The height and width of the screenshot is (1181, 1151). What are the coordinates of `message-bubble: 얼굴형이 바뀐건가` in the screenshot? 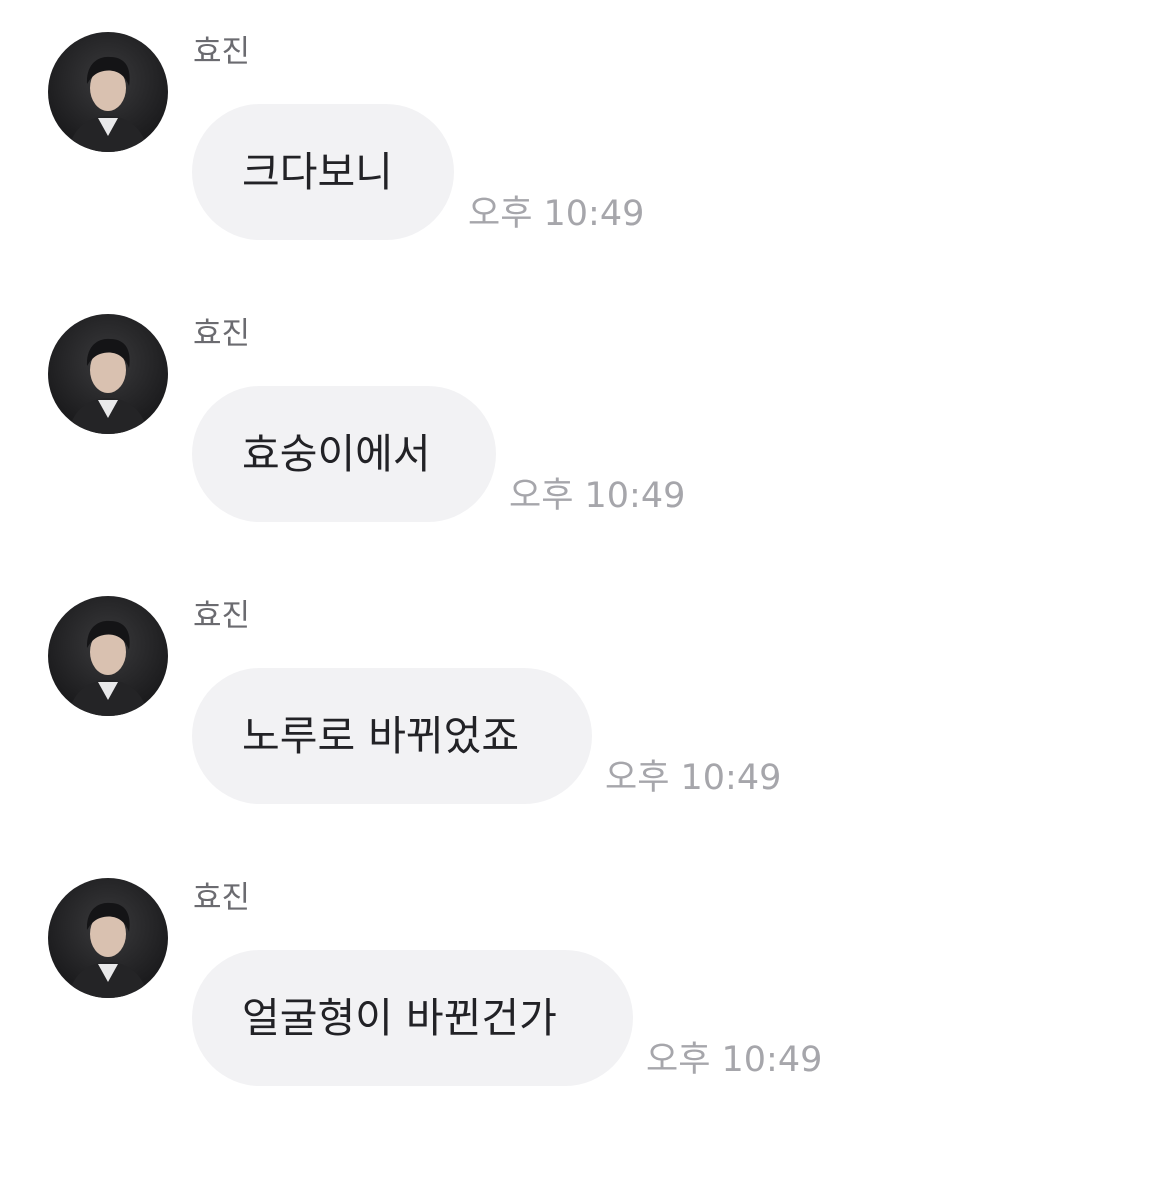 It's located at (412, 1018).